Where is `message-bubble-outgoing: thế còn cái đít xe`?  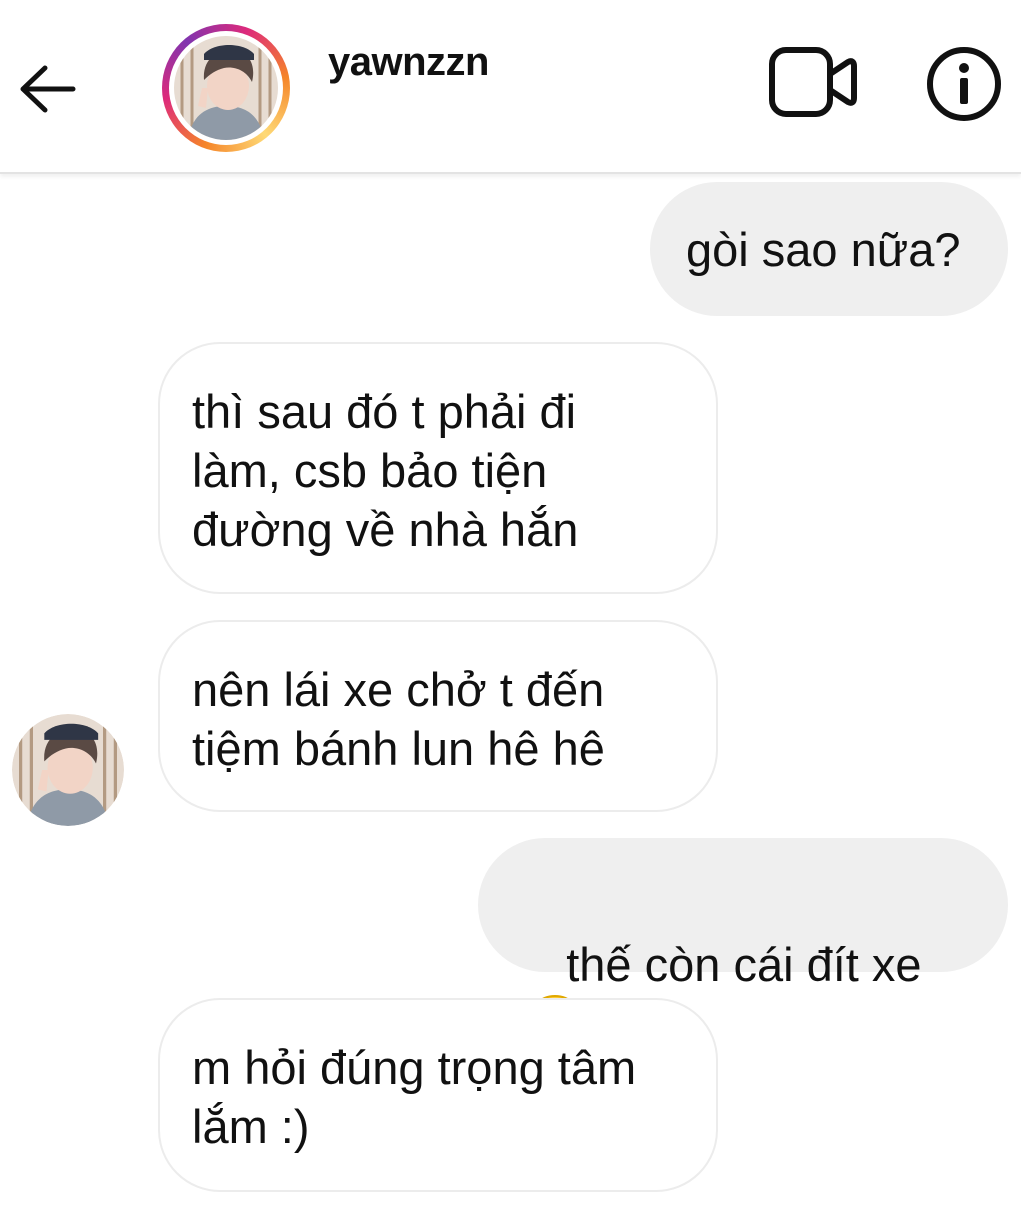
message-bubble-outgoing: thế còn cái đít xe is located at coordinates (743, 944).